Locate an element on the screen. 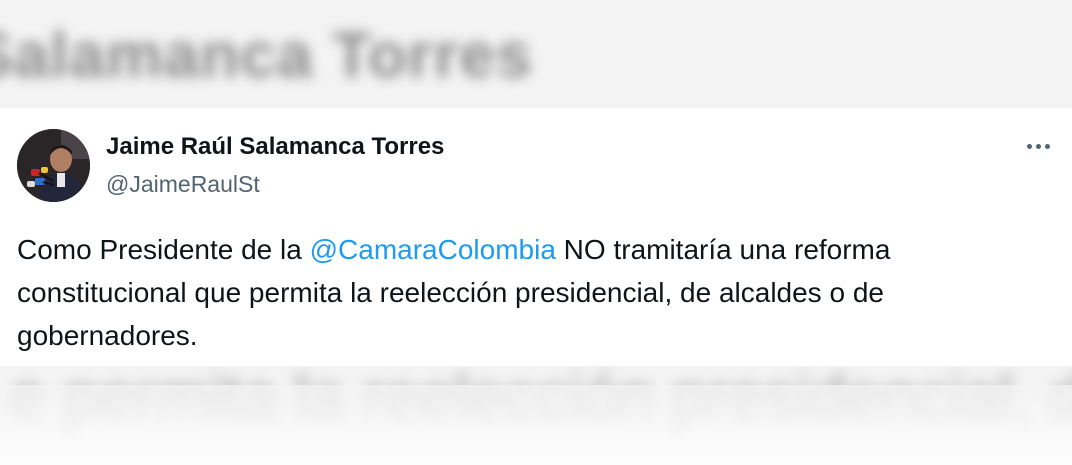 This screenshot has width=1072, height=465. more-options-icon is located at coordinates (1038, 146).